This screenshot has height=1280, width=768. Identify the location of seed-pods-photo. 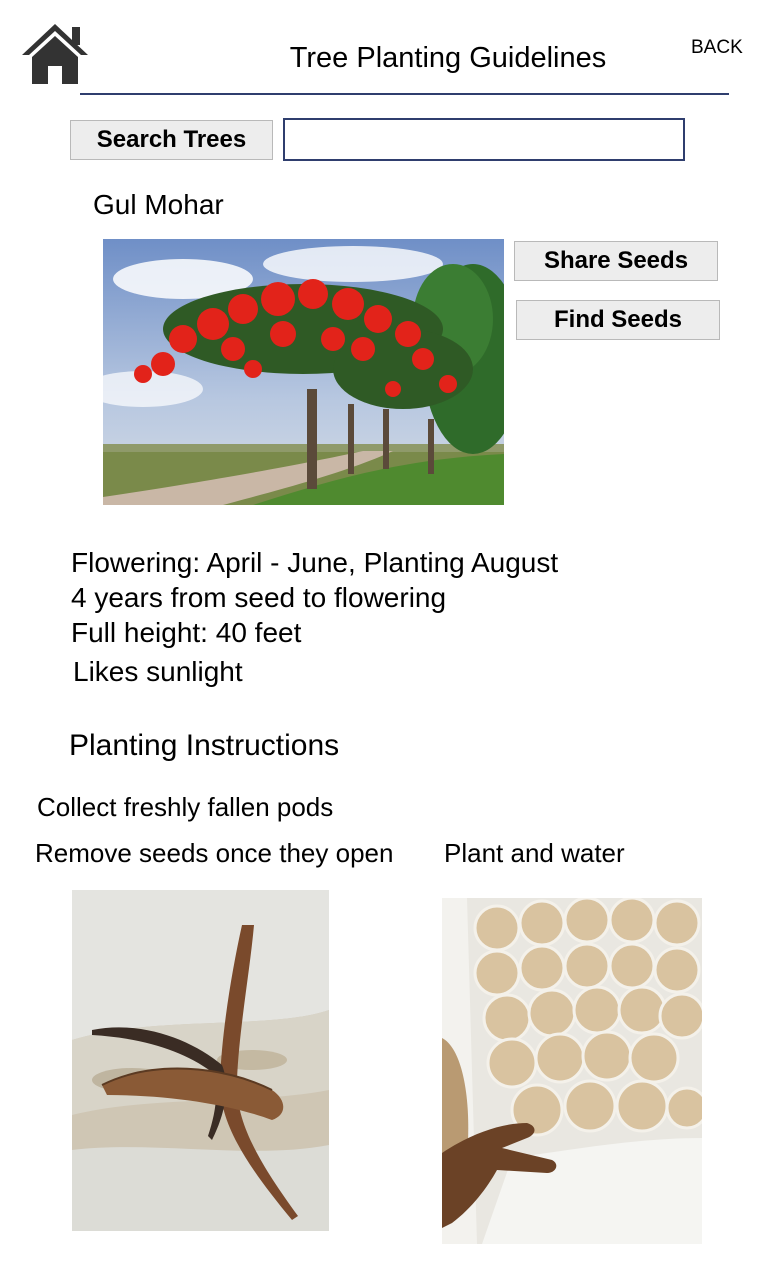
(200, 1060).